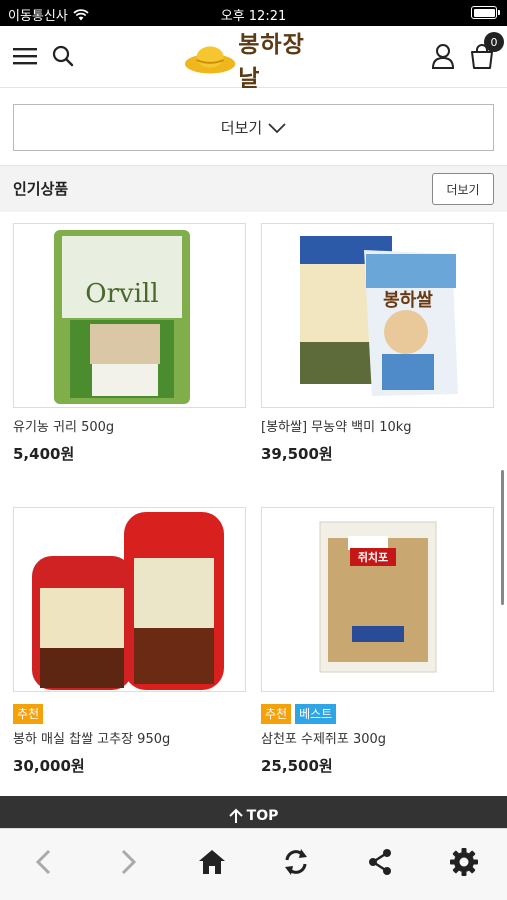 This screenshot has width=507, height=900. Describe the element at coordinates (128, 862) in the screenshot. I see `forward-arrow-icon` at that location.